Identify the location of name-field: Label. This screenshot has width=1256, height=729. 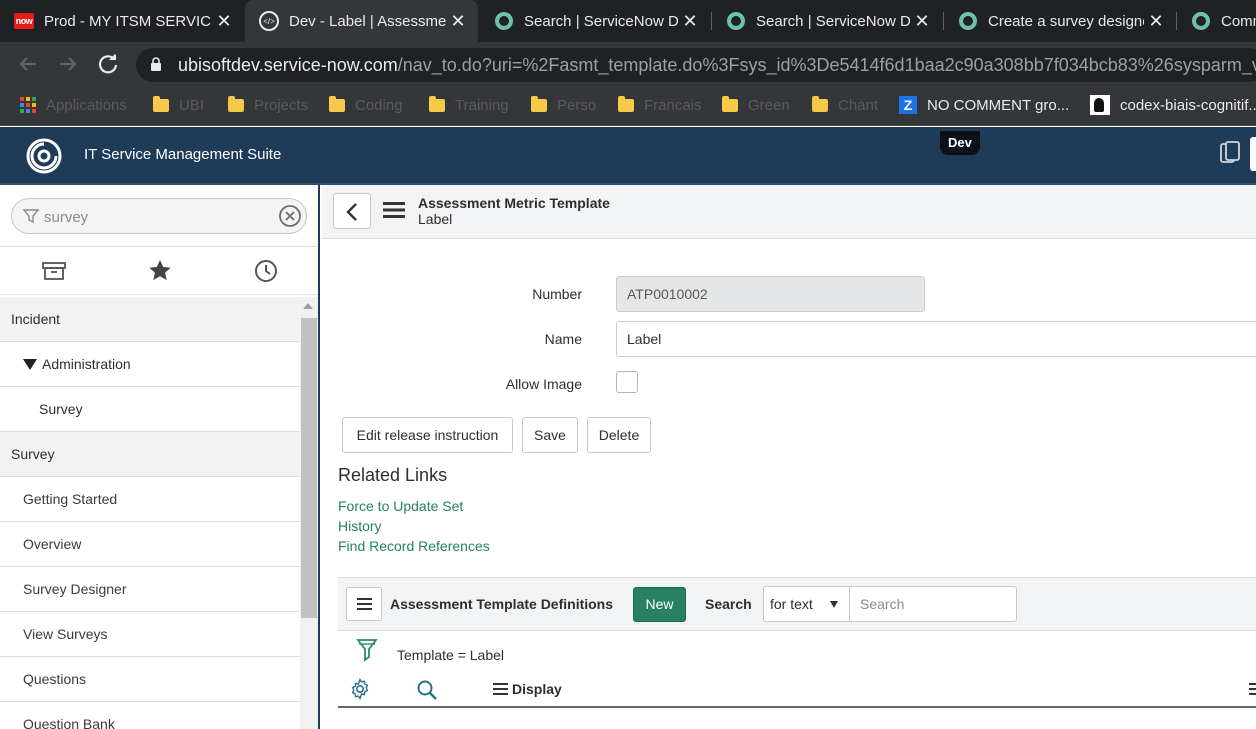
(936, 339).